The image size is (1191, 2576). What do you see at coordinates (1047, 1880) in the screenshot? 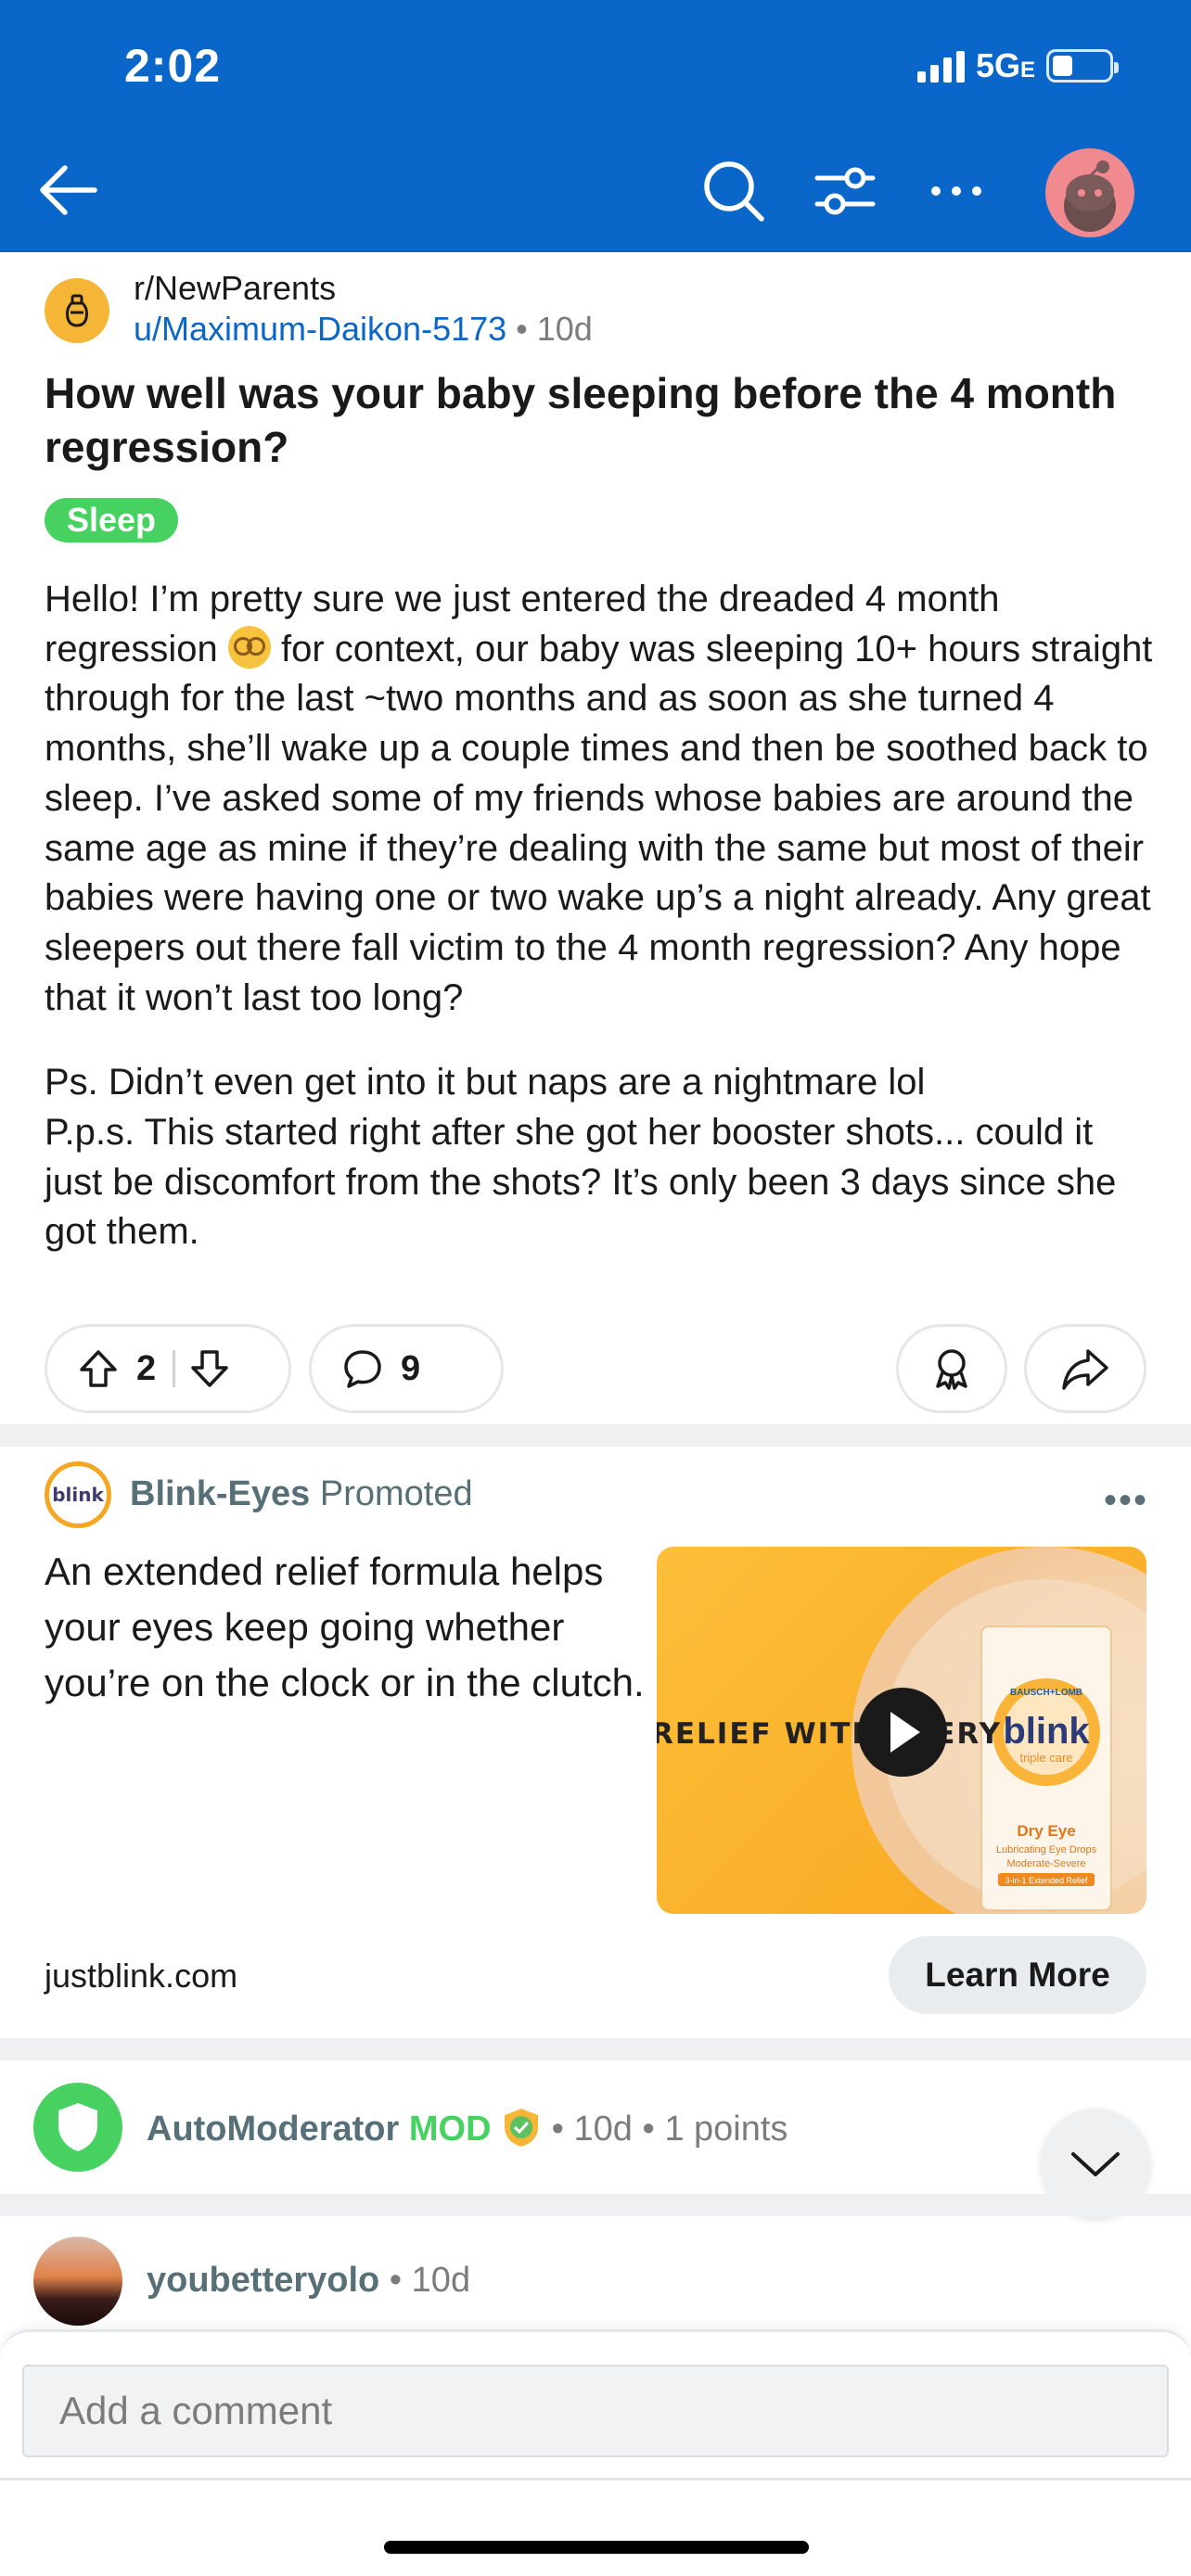
I see `ad-box-line4: 3-in-1 Extended Relief` at bounding box center [1047, 1880].